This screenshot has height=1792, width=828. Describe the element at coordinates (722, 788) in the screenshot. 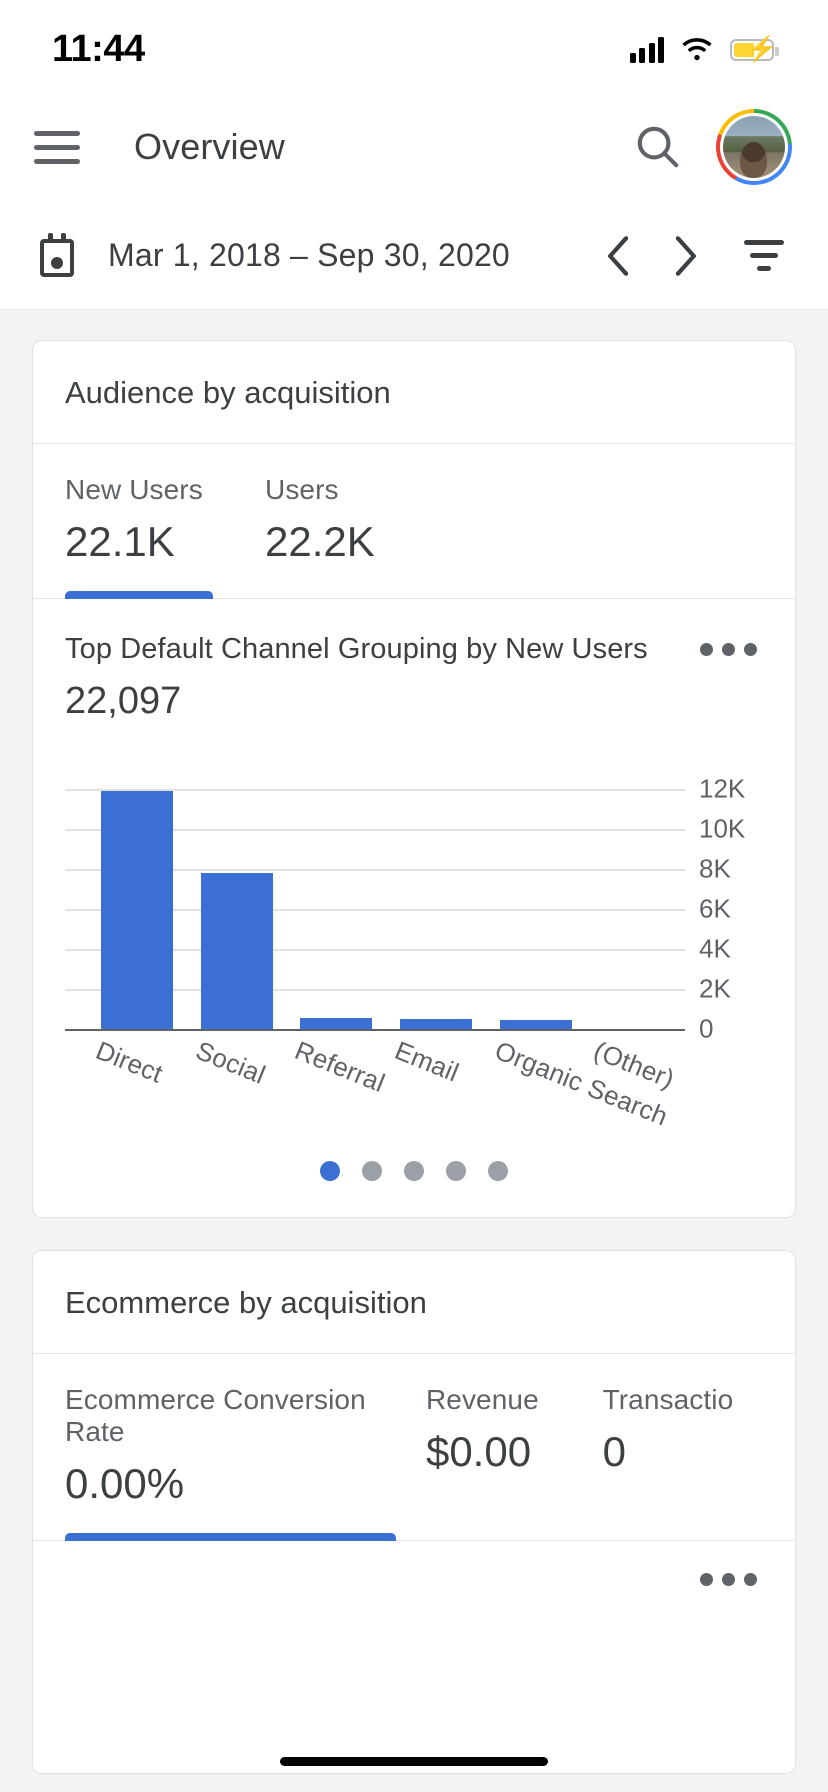

I see `y-axis-tick-label: 12K` at that location.